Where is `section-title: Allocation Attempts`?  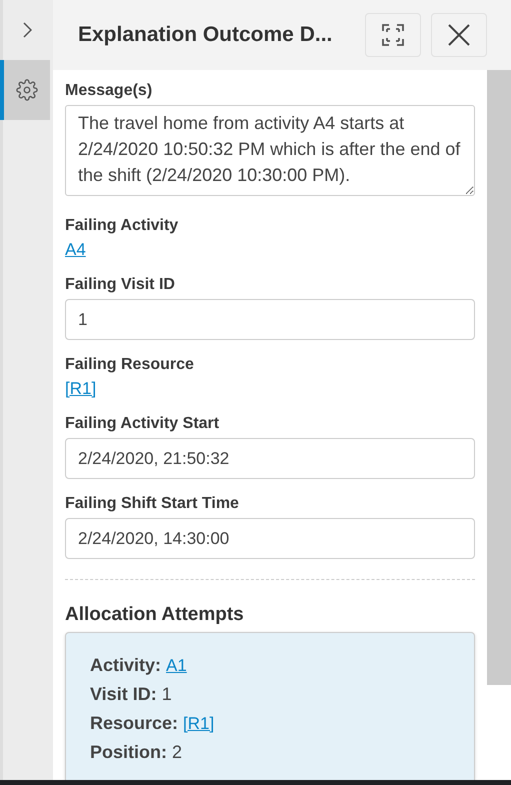 section-title: Allocation Attempts is located at coordinates (155, 615).